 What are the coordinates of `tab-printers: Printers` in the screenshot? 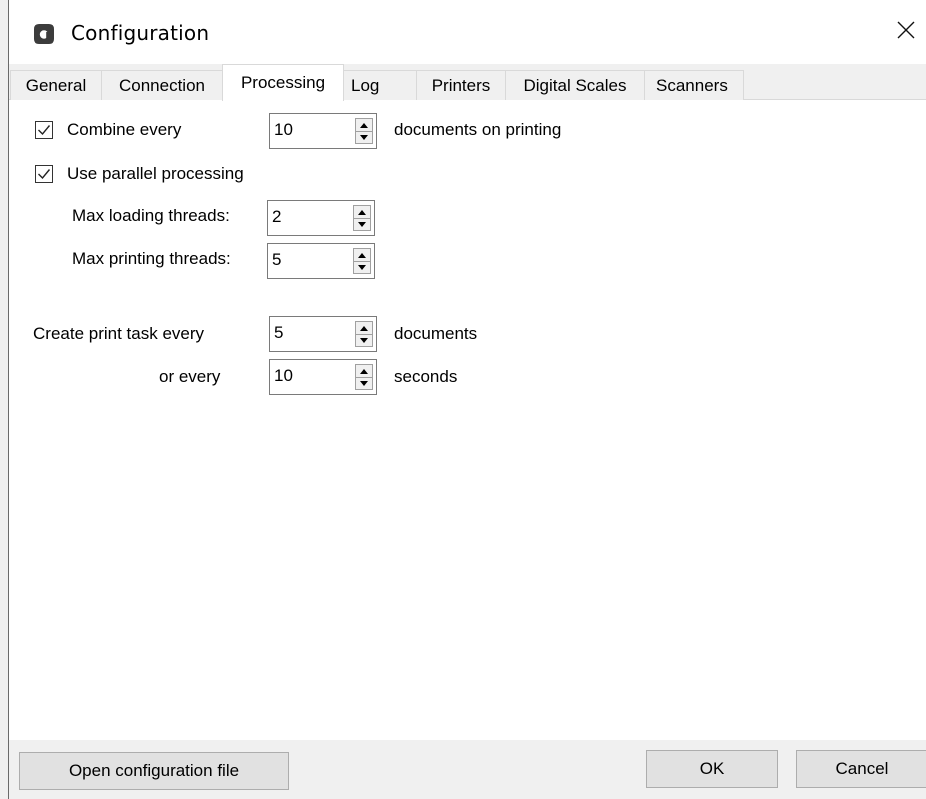 It's located at (461, 85).